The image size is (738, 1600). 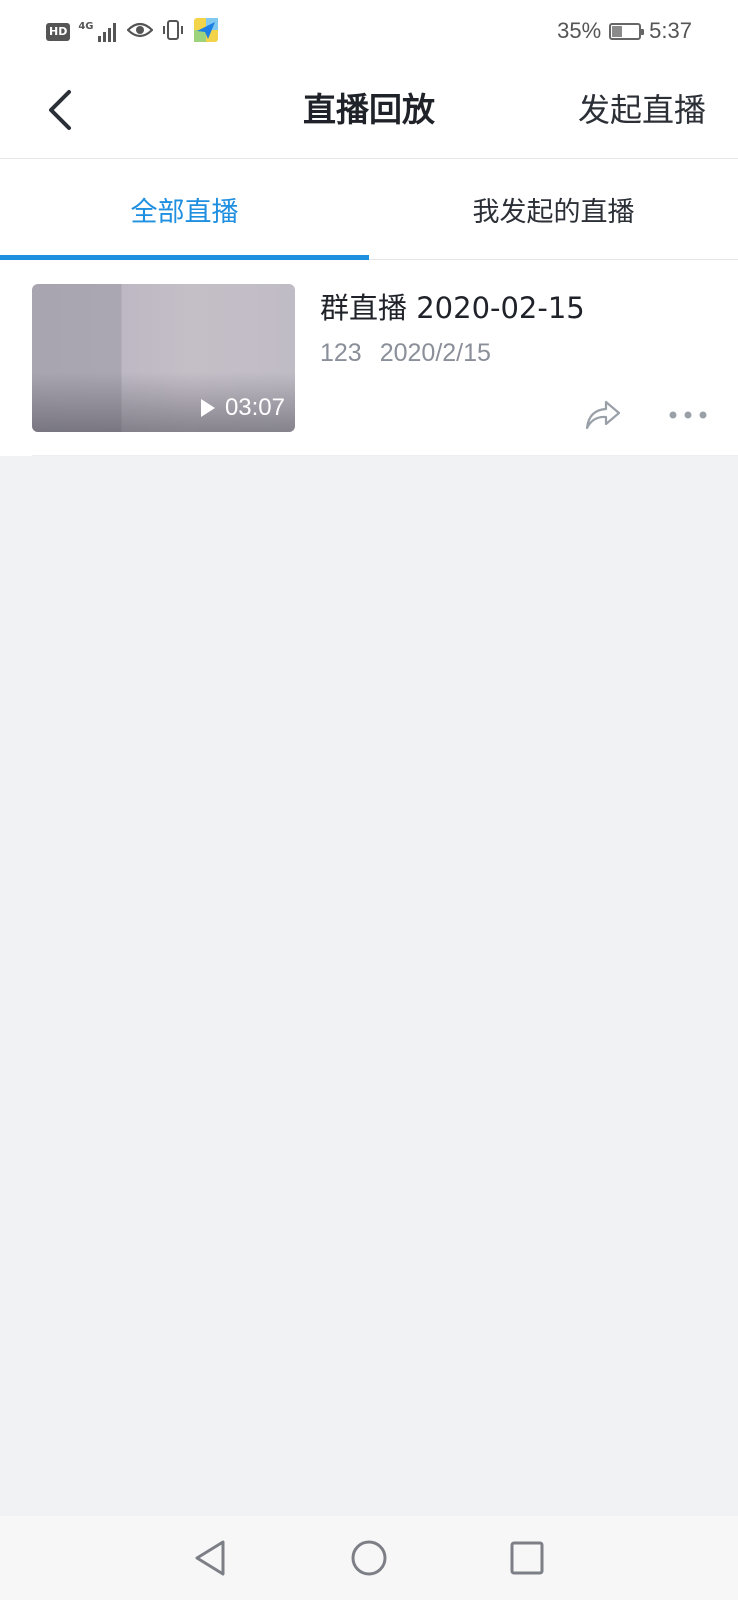 What do you see at coordinates (206, 32) in the screenshot?
I see `app-notification-icon` at bounding box center [206, 32].